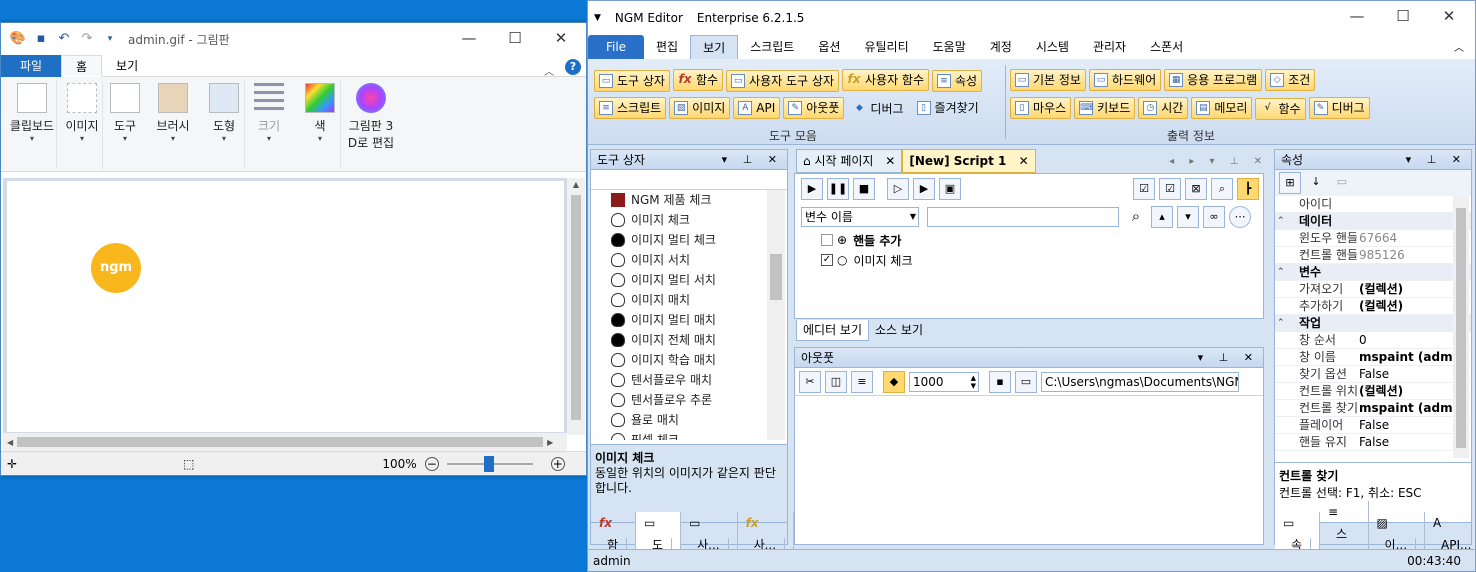 This screenshot has width=1476, height=572. What do you see at coordinates (1166, 47) in the screenshot?
I see `menu-sponsor: 스폰서` at bounding box center [1166, 47].